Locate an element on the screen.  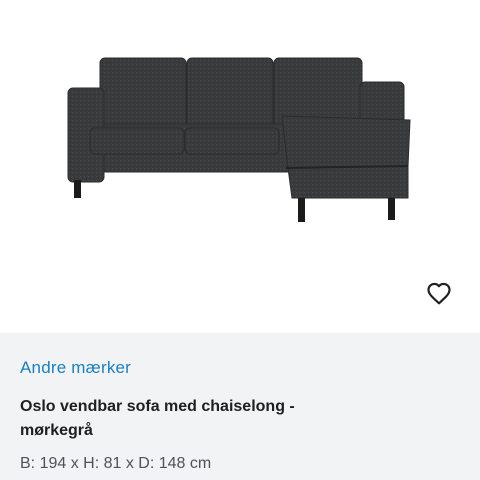
favorite-button is located at coordinates (439, 293).